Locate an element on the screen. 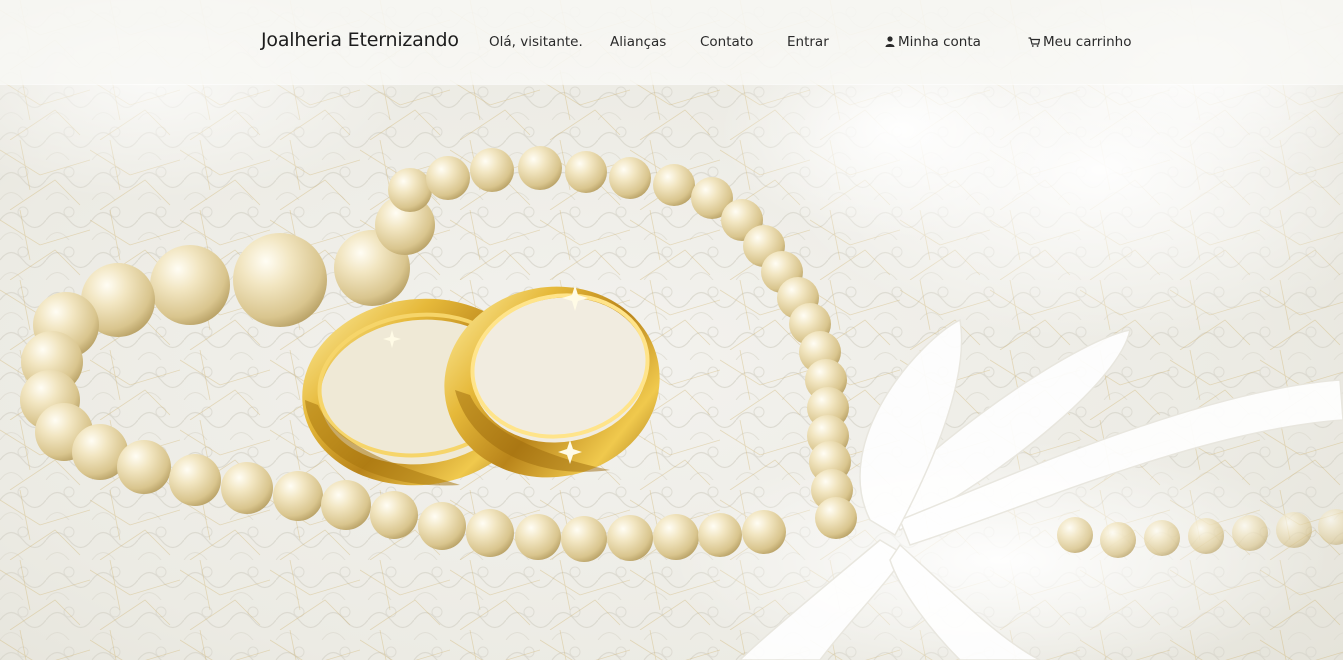 This screenshot has height=660, width=1343. nav-link-meu-carrinho: Meu carrinho is located at coordinates (1079, 42).